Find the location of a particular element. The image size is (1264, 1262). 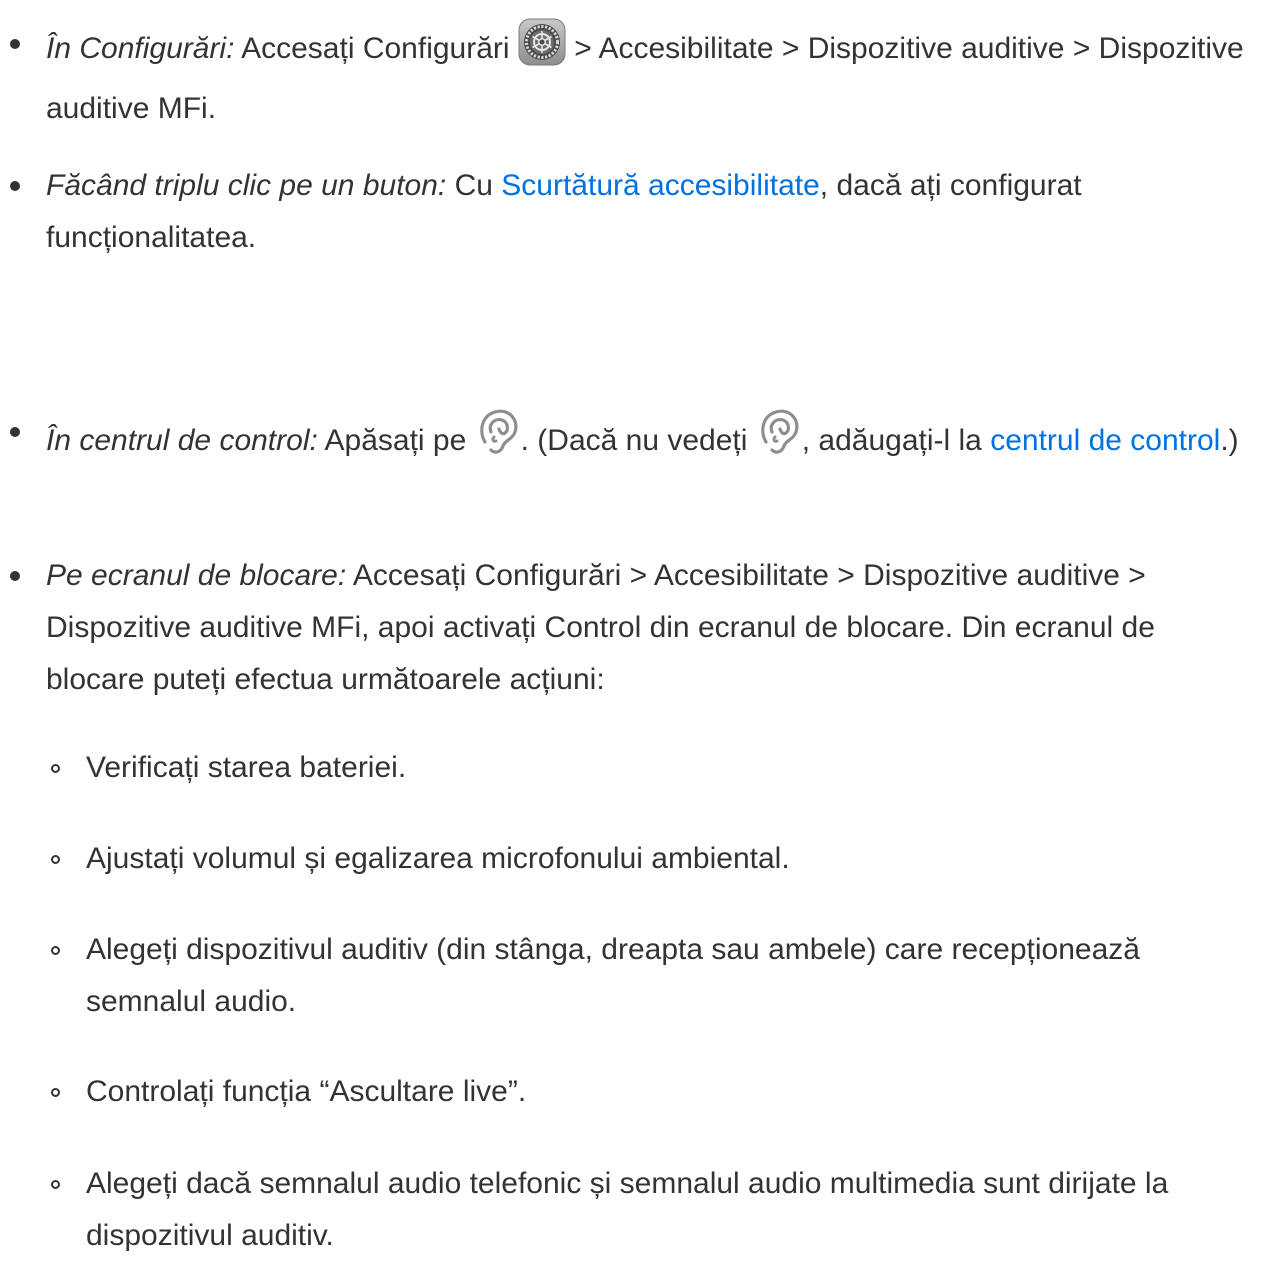

item-text: , adăugați-l la is located at coordinates (896, 440).